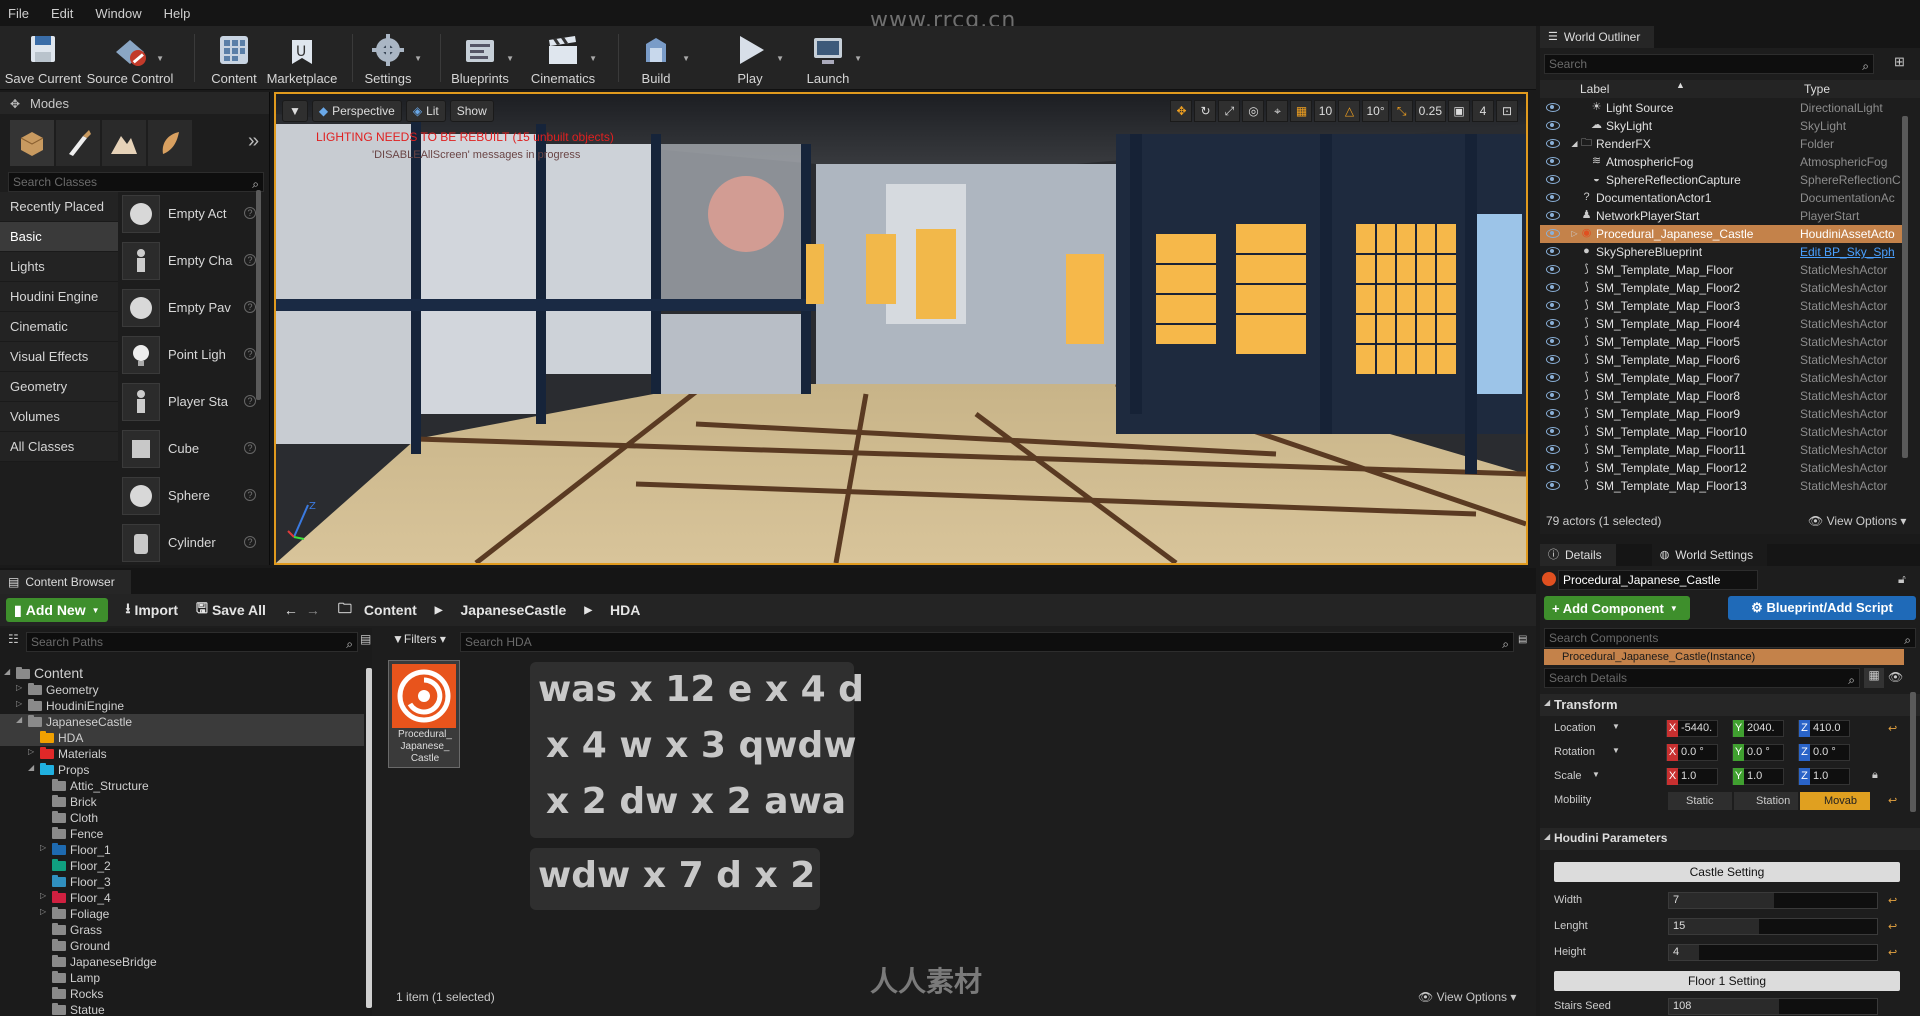 The image size is (1920, 1016). I want to click on world-space-icon: ◎, so click(1253, 111).